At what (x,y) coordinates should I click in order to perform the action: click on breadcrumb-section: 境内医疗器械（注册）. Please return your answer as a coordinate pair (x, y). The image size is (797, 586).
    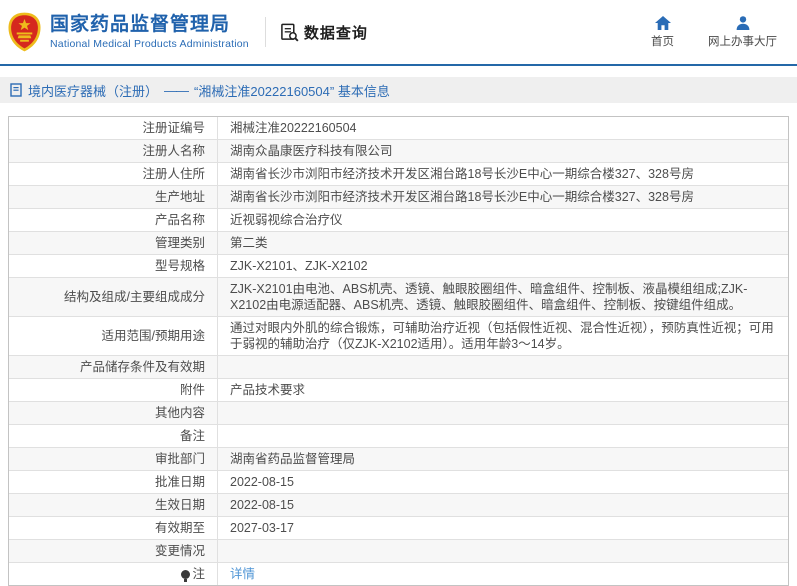
    Looking at the image, I should click on (93, 90).